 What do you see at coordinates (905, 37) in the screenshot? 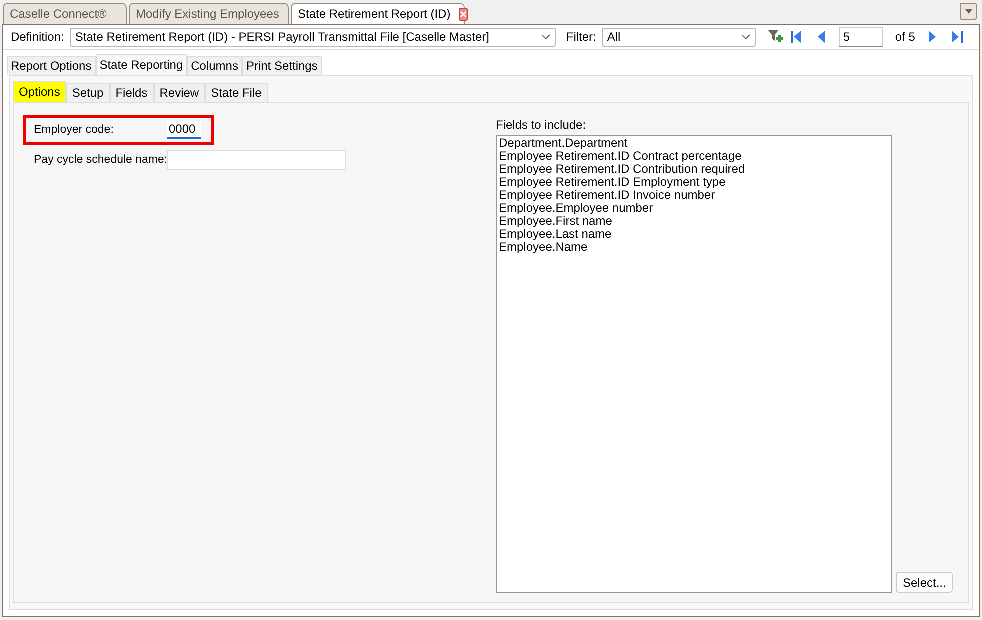
I see `record-total-label: of 5` at bounding box center [905, 37].